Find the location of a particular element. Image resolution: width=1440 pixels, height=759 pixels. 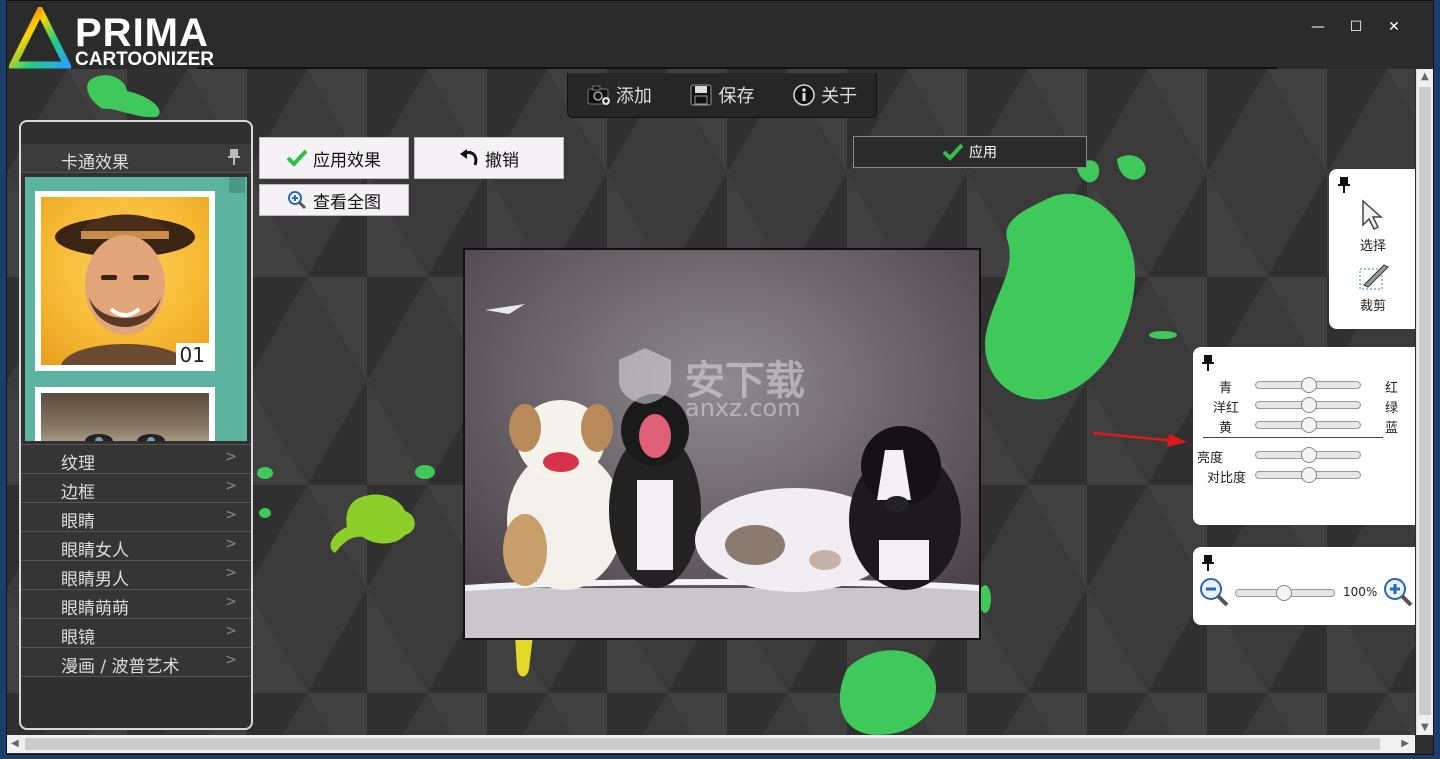

contrast-slider is located at coordinates (1308, 475).